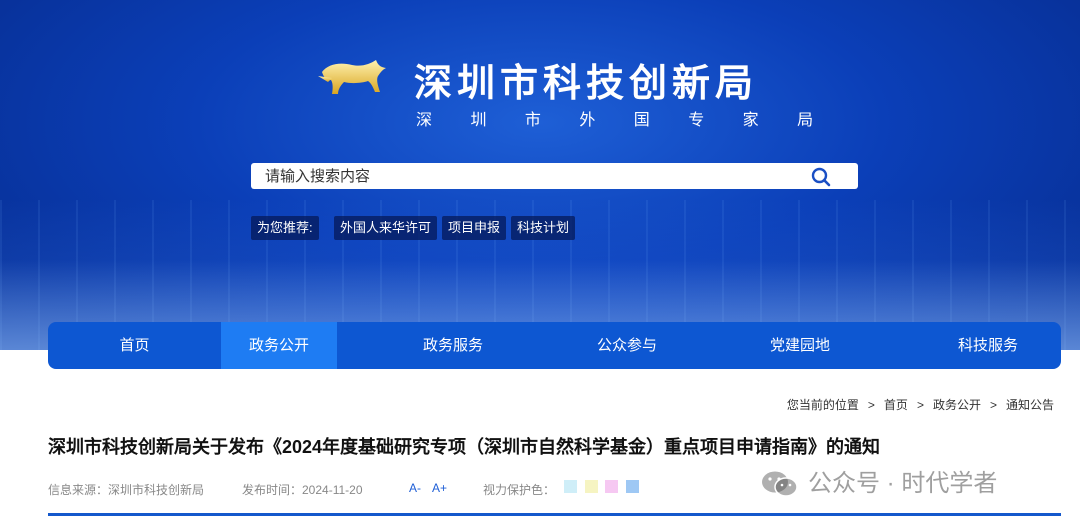  What do you see at coordinates (586, 84) in the screenshot?
I see `site-title: 深圳市科技创新局` at bounding box center [586, 84].